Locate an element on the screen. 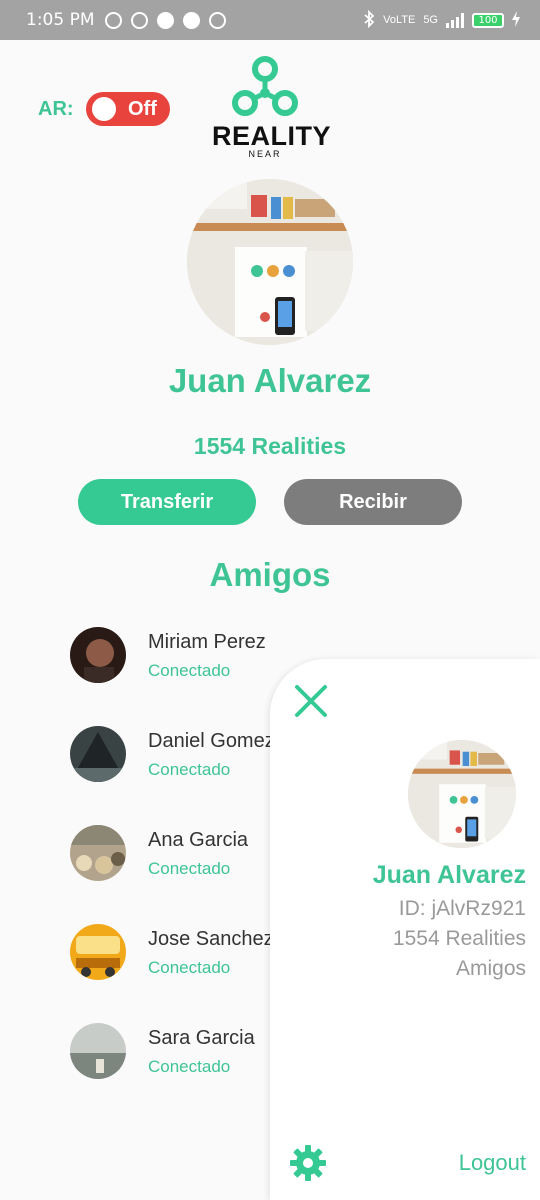  app-logo: REALITY NEAR is located at coordinates (272, 107).